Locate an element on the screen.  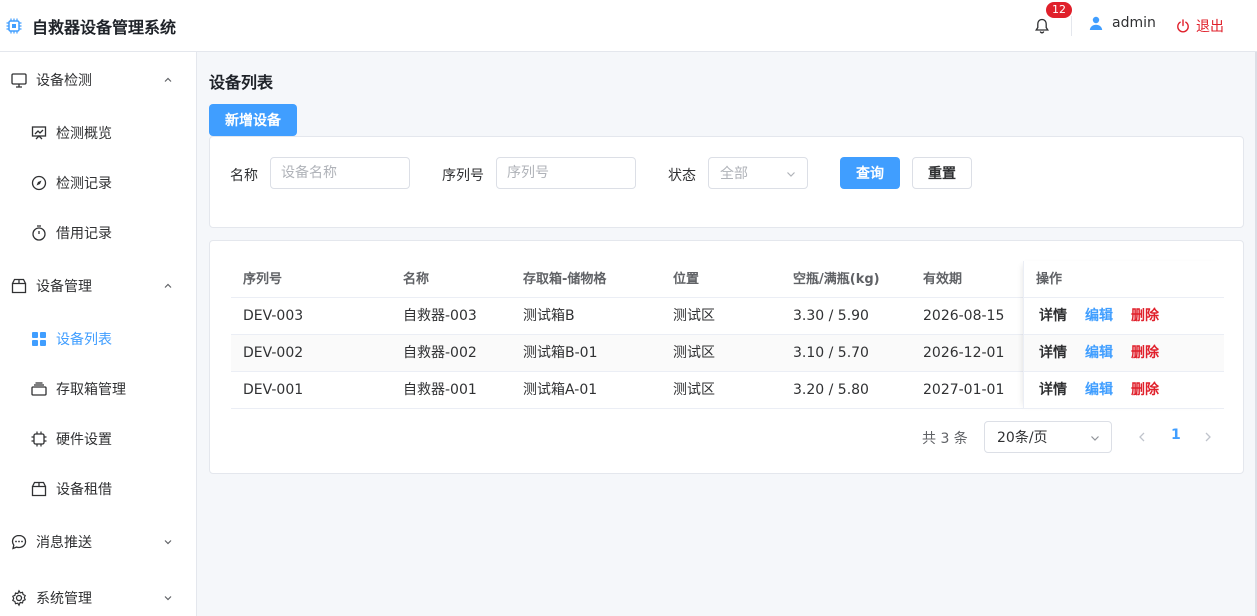
tray-icon is located at coordinates (39, 389).